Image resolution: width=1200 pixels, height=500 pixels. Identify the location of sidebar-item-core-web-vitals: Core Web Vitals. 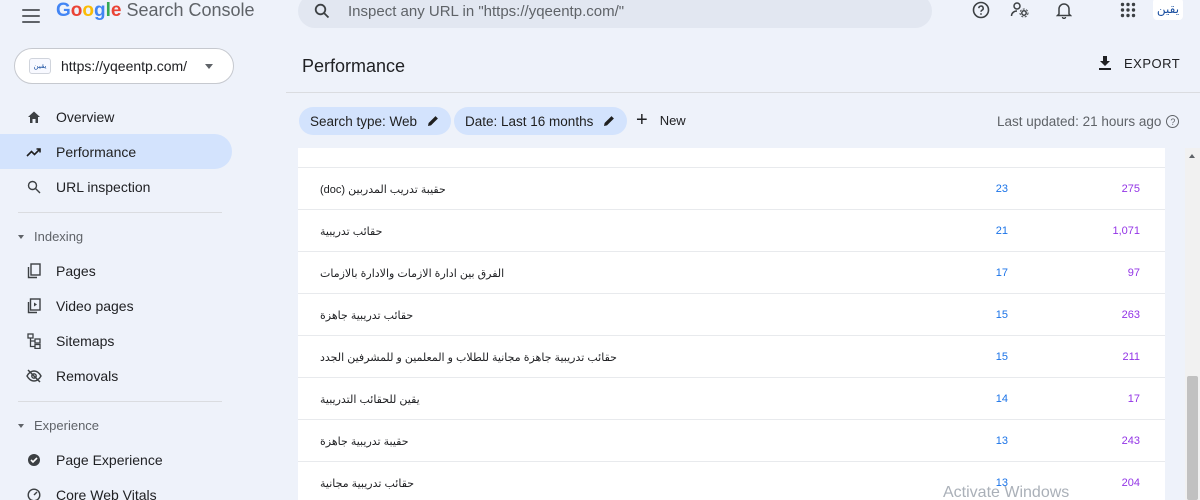
(116, 488).